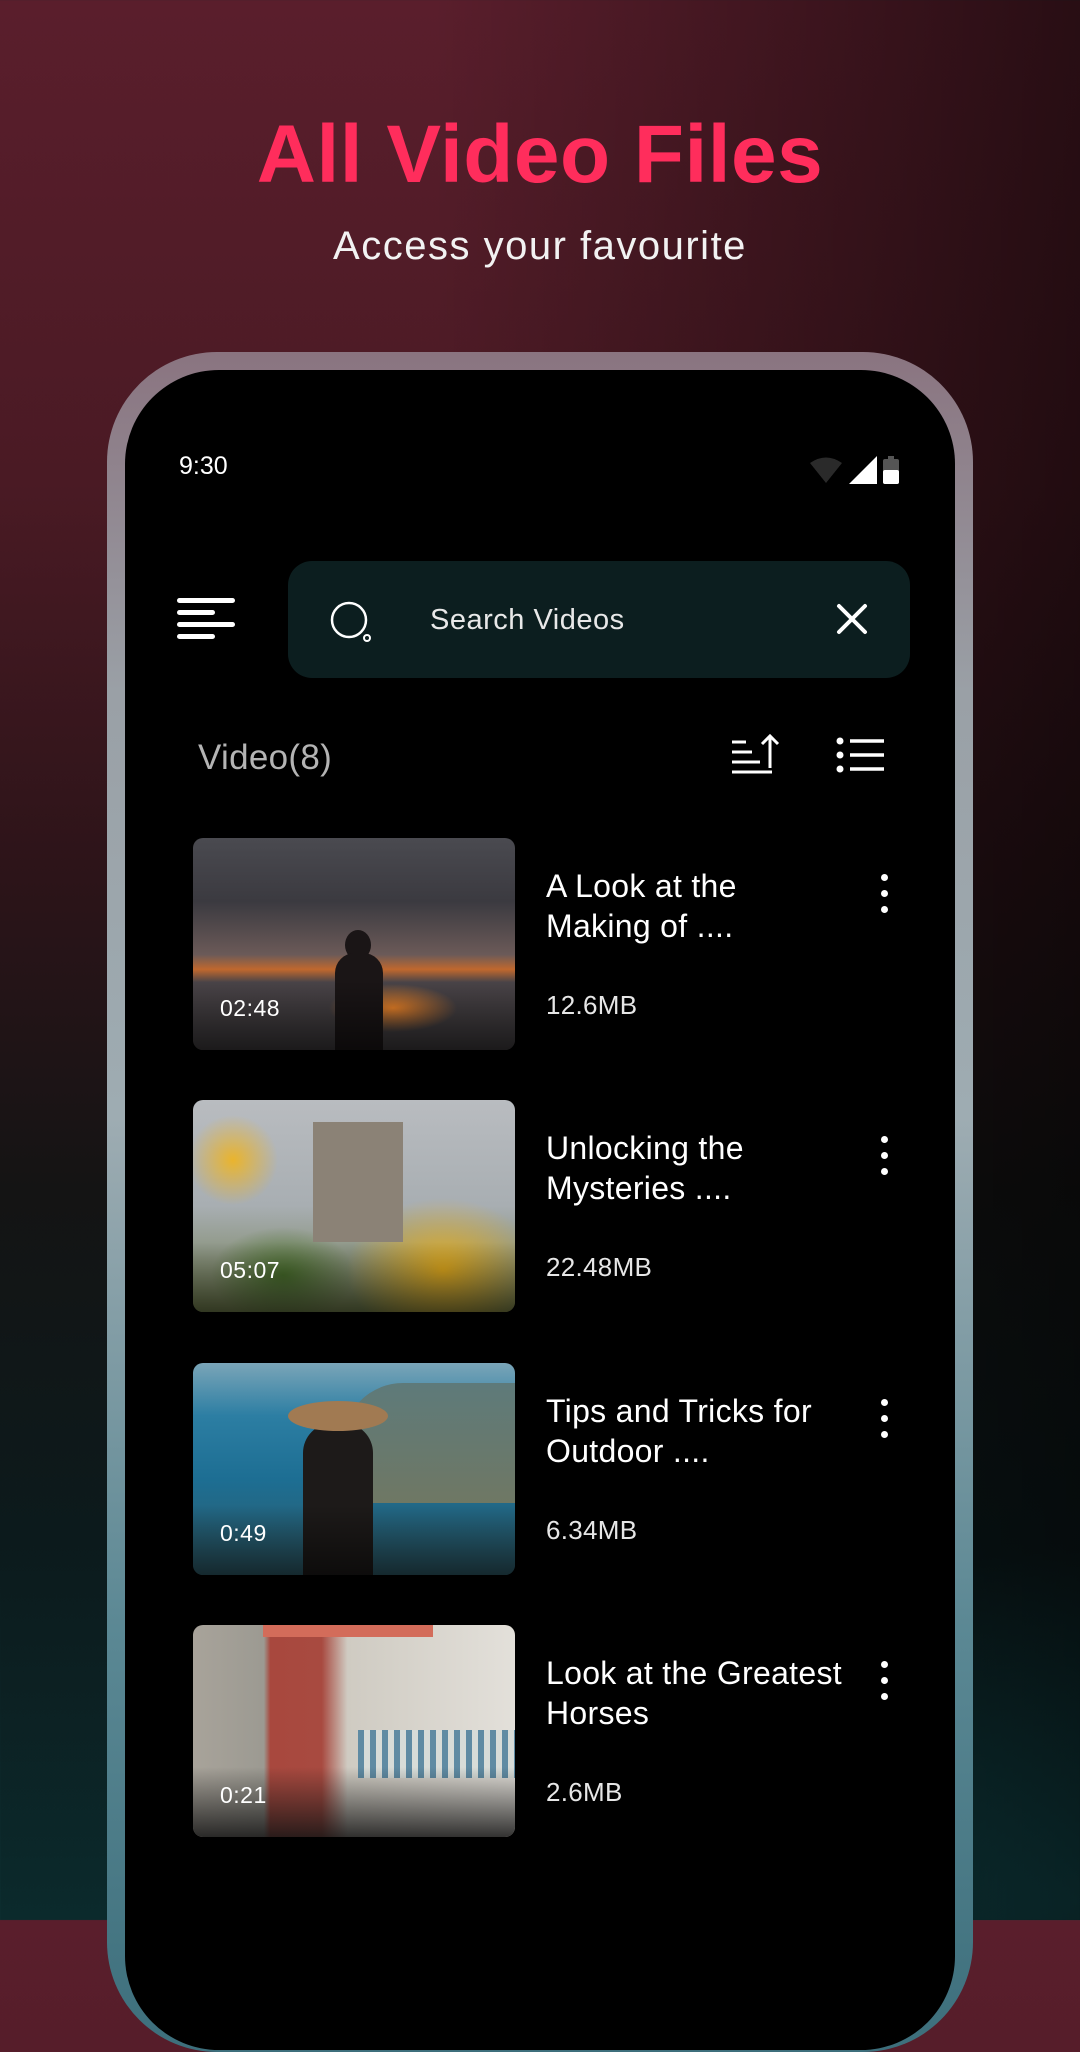 The width and height of the screenshot is (1080, 2052). Describe the element at coordinates (756, 754) in the screenshot. I see `sort-ascending-icon` at that location.